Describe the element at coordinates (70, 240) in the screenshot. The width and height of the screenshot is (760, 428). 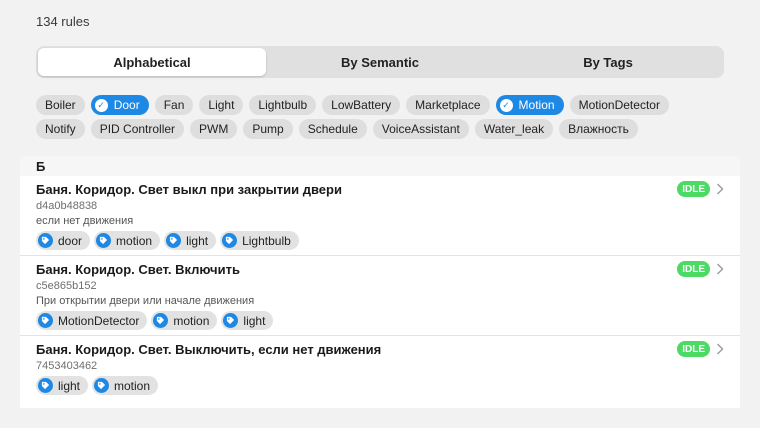
I see `tag-label: door` at that location.